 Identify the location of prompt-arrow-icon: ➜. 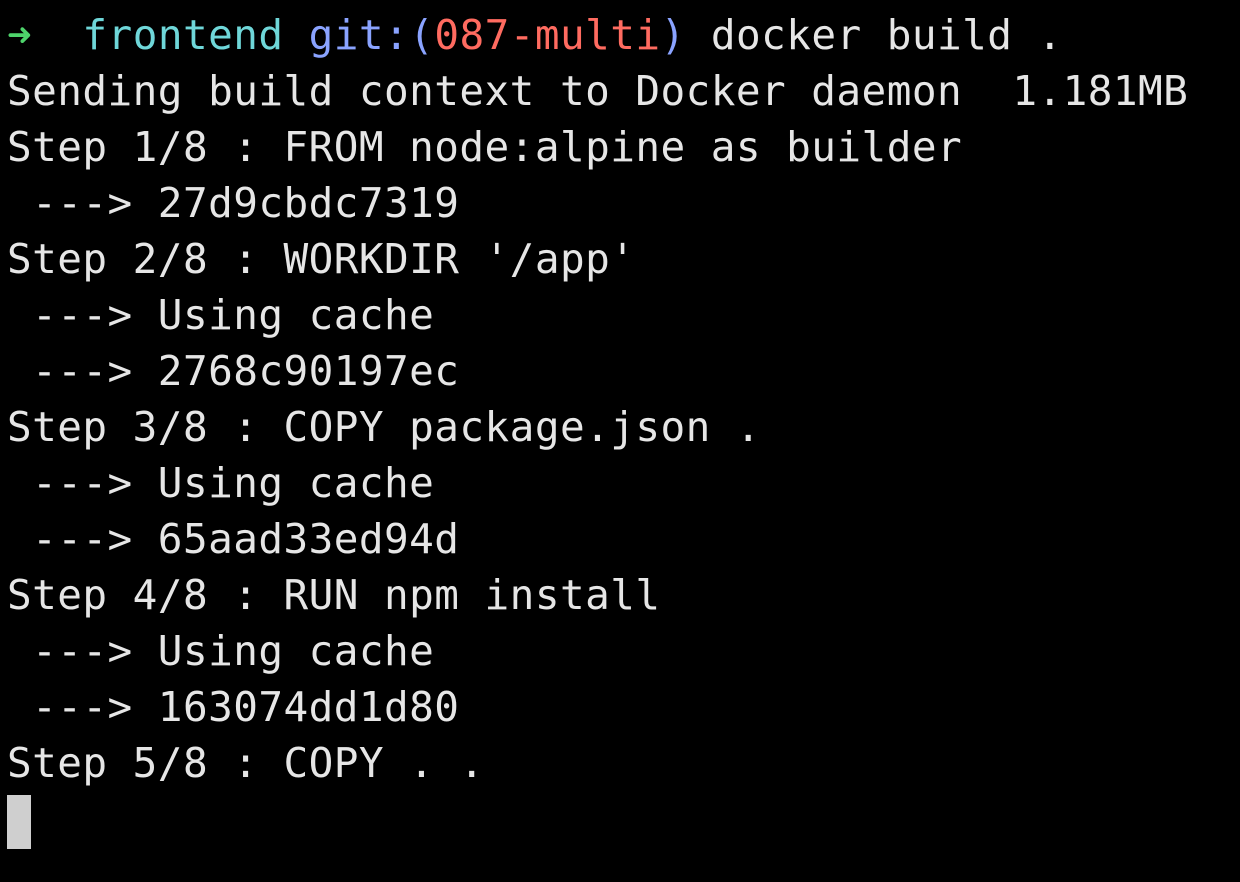
(20, 35).